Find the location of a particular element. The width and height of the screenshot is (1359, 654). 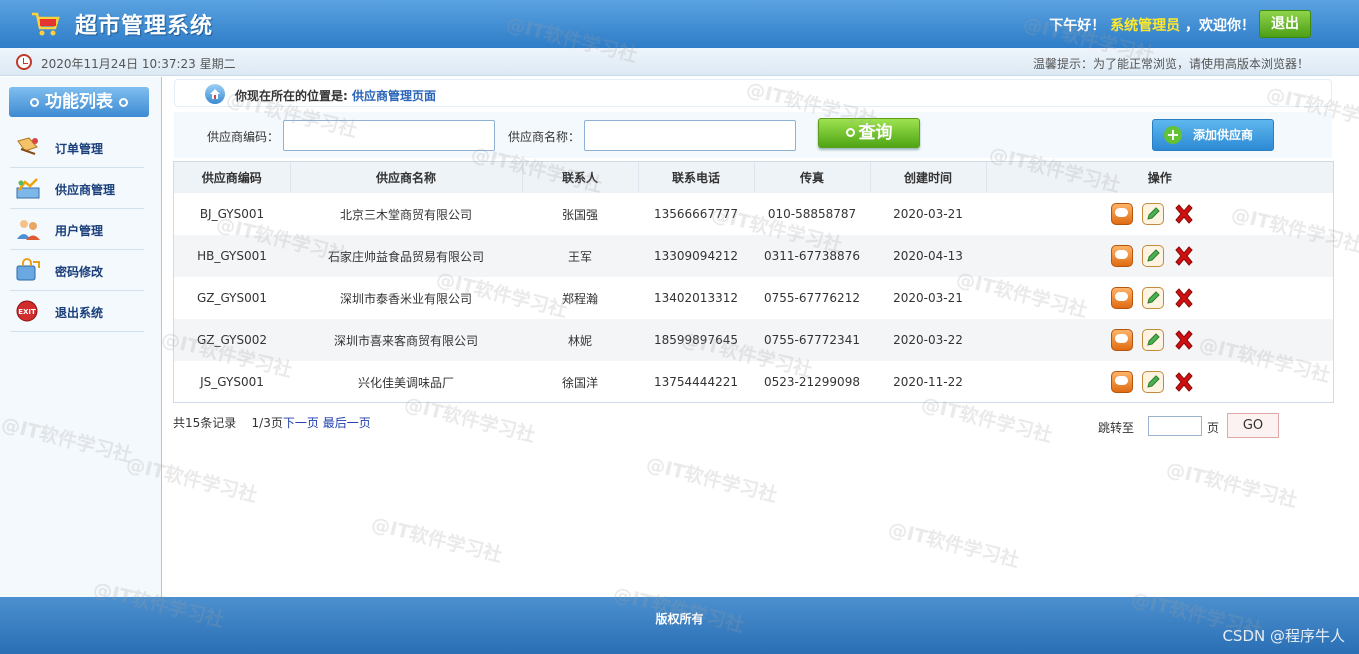

sidebar-item-suppliers: 供应商管理 is located at coordinates (77, 188).